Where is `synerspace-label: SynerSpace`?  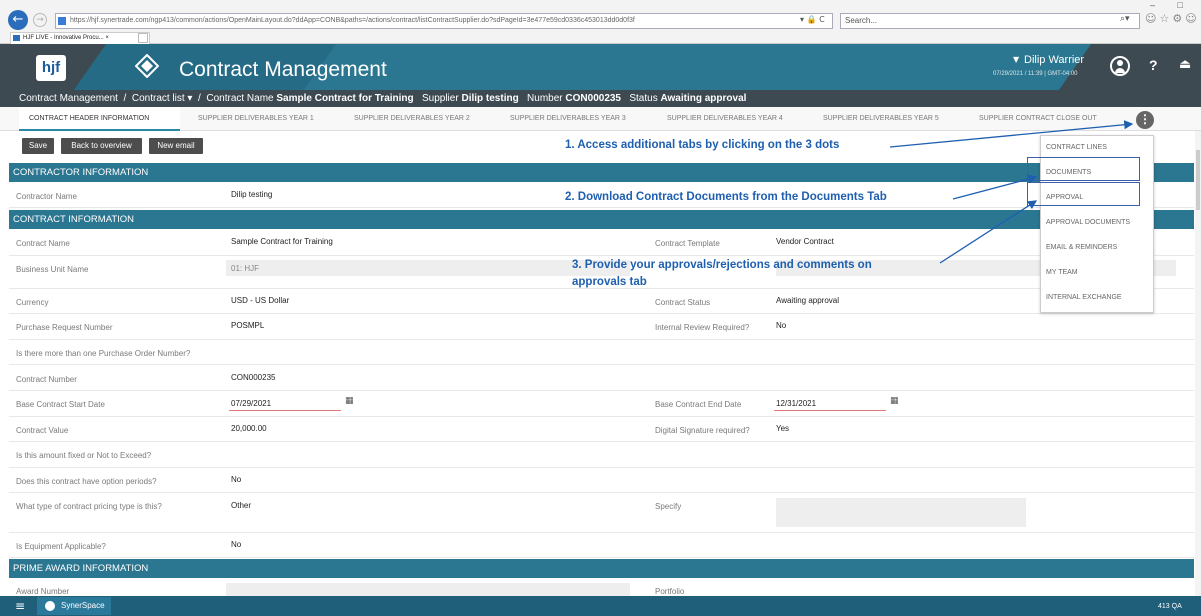 synerspace-label: SynerSpace is located at coordinates (83, 605).